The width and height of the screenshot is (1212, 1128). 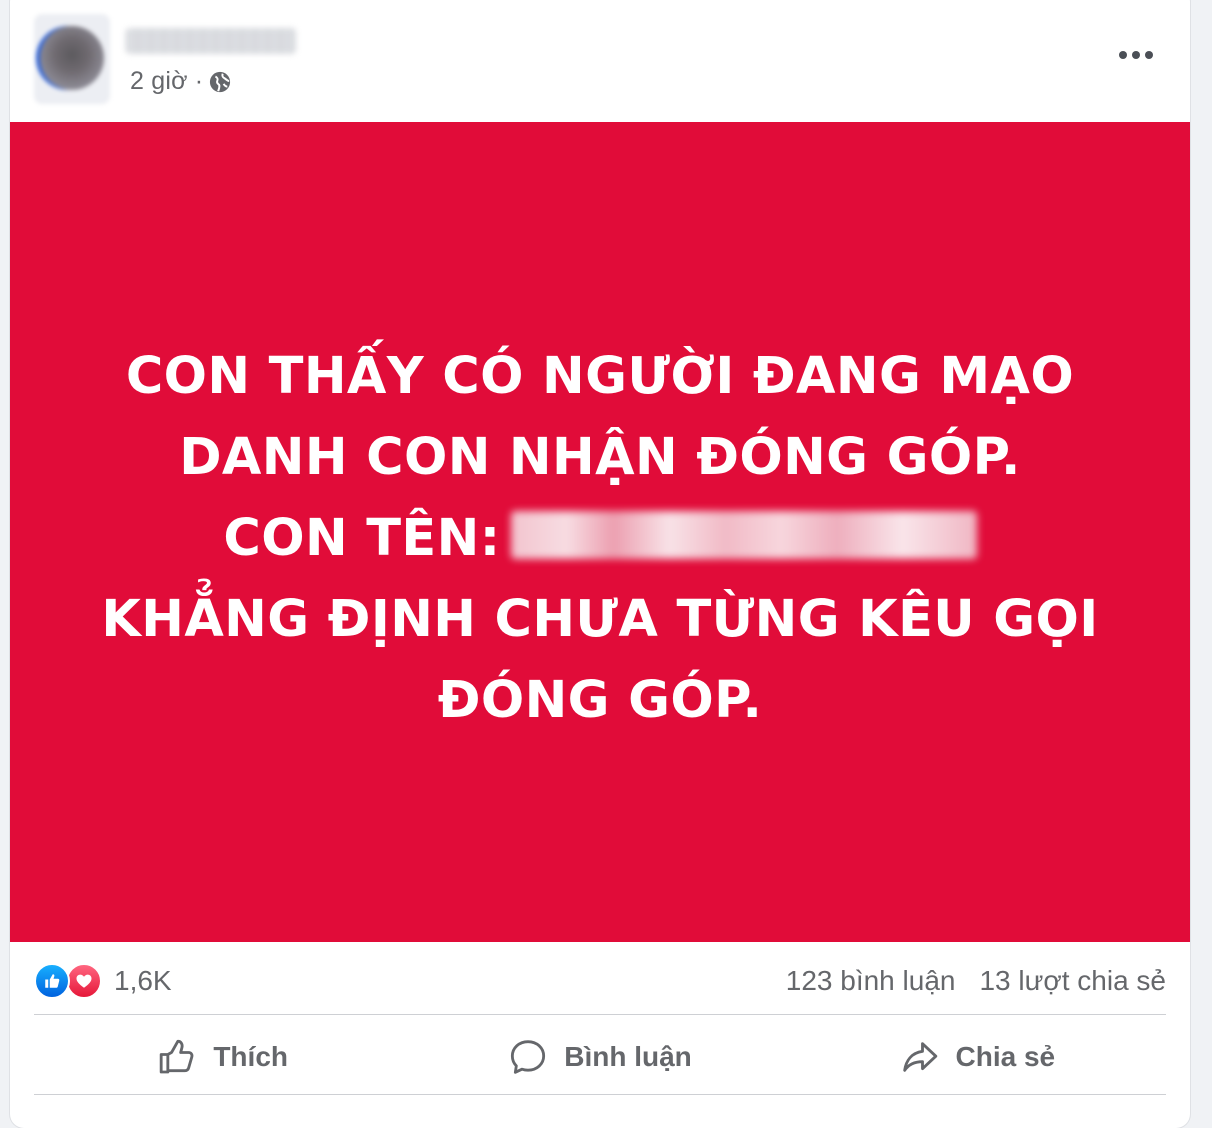 What do you see at coordinates (143, 980) in the screenshot?
I see `reaction-count: 1,6K` at bounding box center [143, 980].